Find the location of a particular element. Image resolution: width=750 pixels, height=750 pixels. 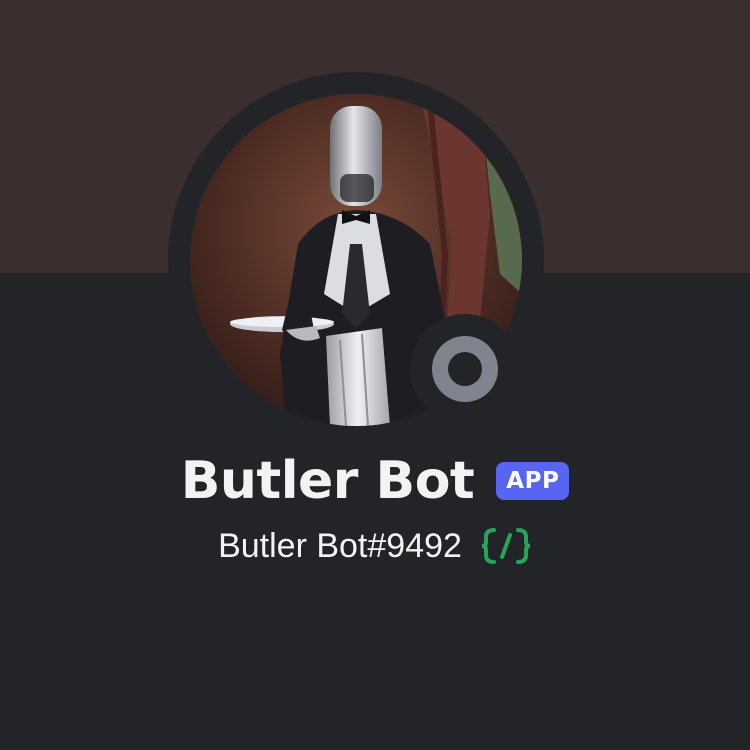

slash-commands-icon-graphic is located at coordinates (506, 546).